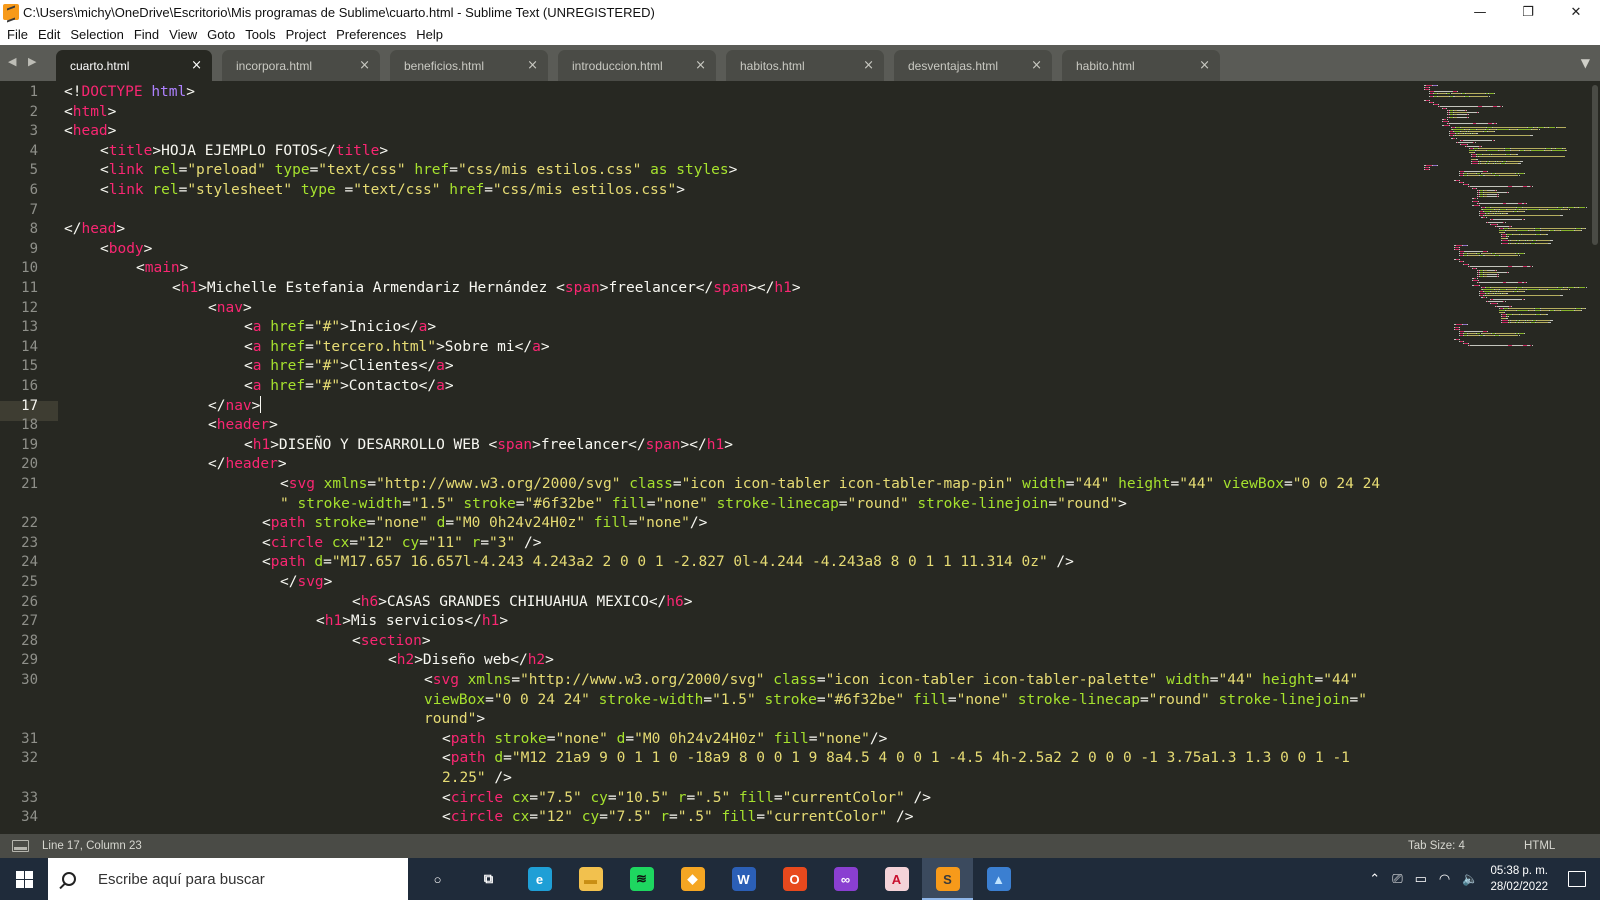 This screenshot has height=900, width=1600. I want to click on code-line: <a href="tercero.html">Sobre mi</a>, so click(397, 347).